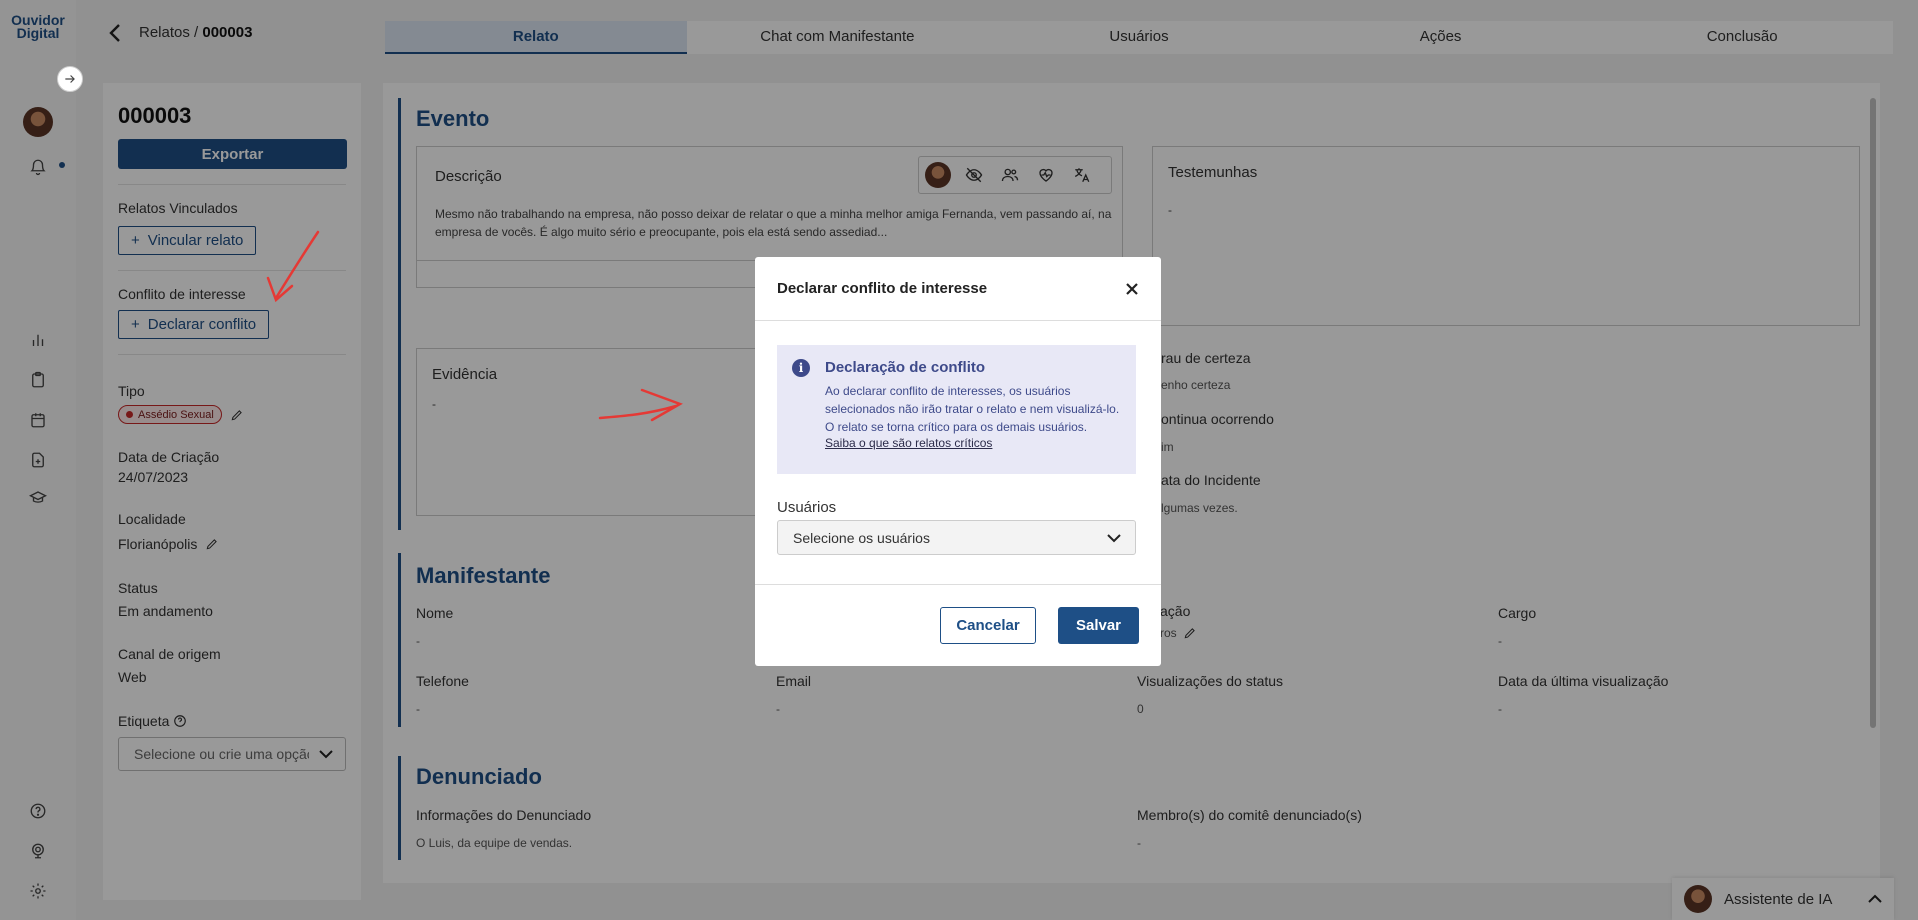 The height and width of the screenshot is (920, 1918). I want to click on arrow-right-icon, so click(70, 79).